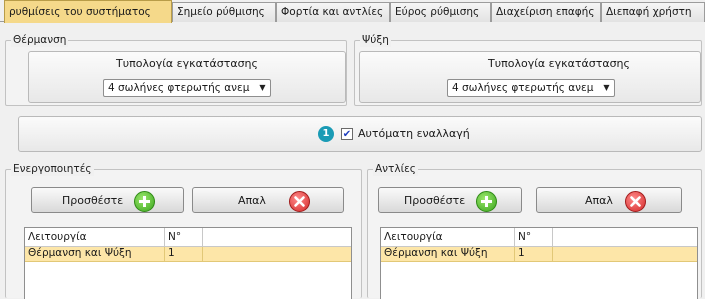 The height and width of the screenshot is (299, 705). What do you see at coordinates (625, 237) in the screenshot?
I see `pumps-col-blank` at bounding box center [625, 237].